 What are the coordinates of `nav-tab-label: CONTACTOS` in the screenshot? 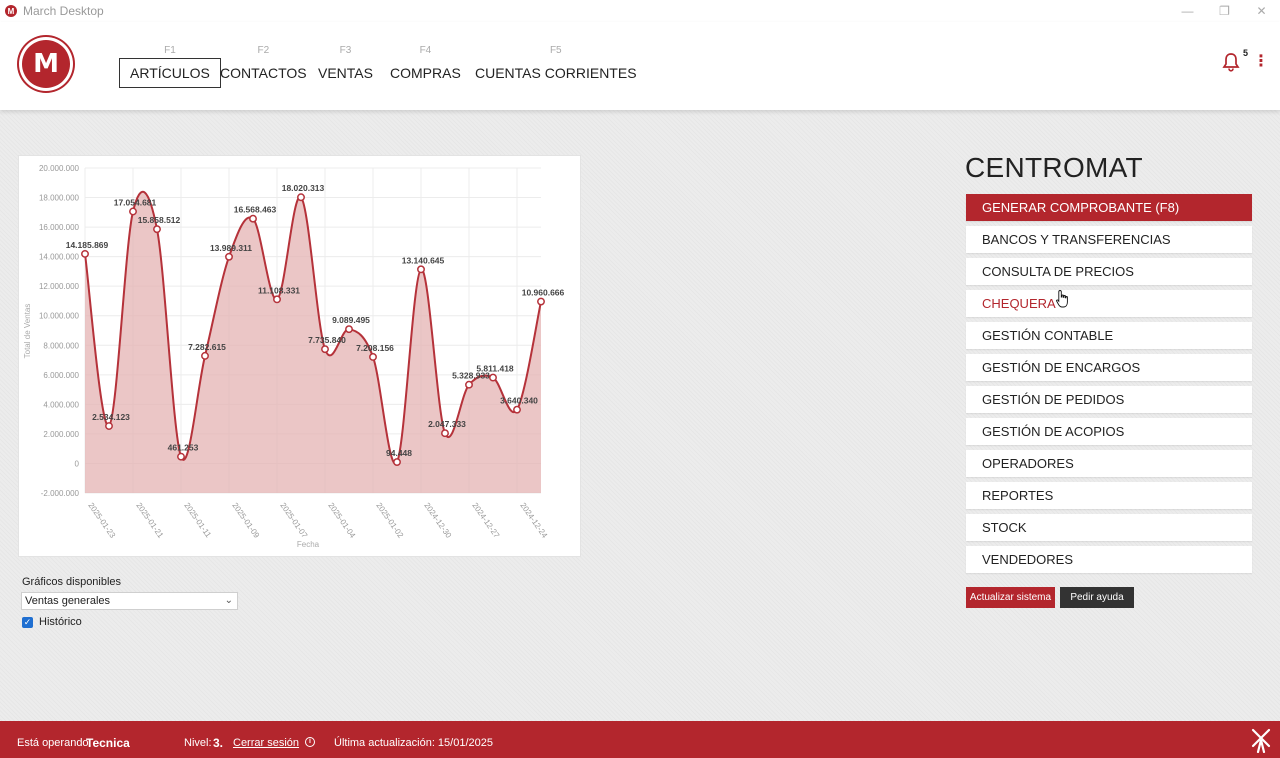 It's located at (263, 73).